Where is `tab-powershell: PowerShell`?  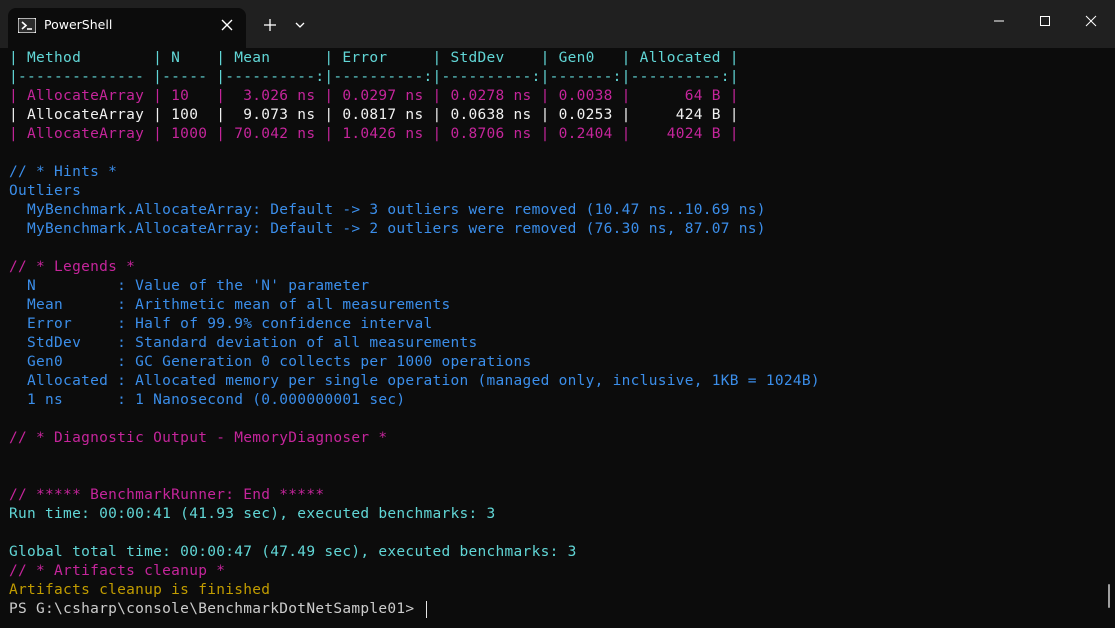 tab-powershell: PowerShell is located at coordinates (127, 28).